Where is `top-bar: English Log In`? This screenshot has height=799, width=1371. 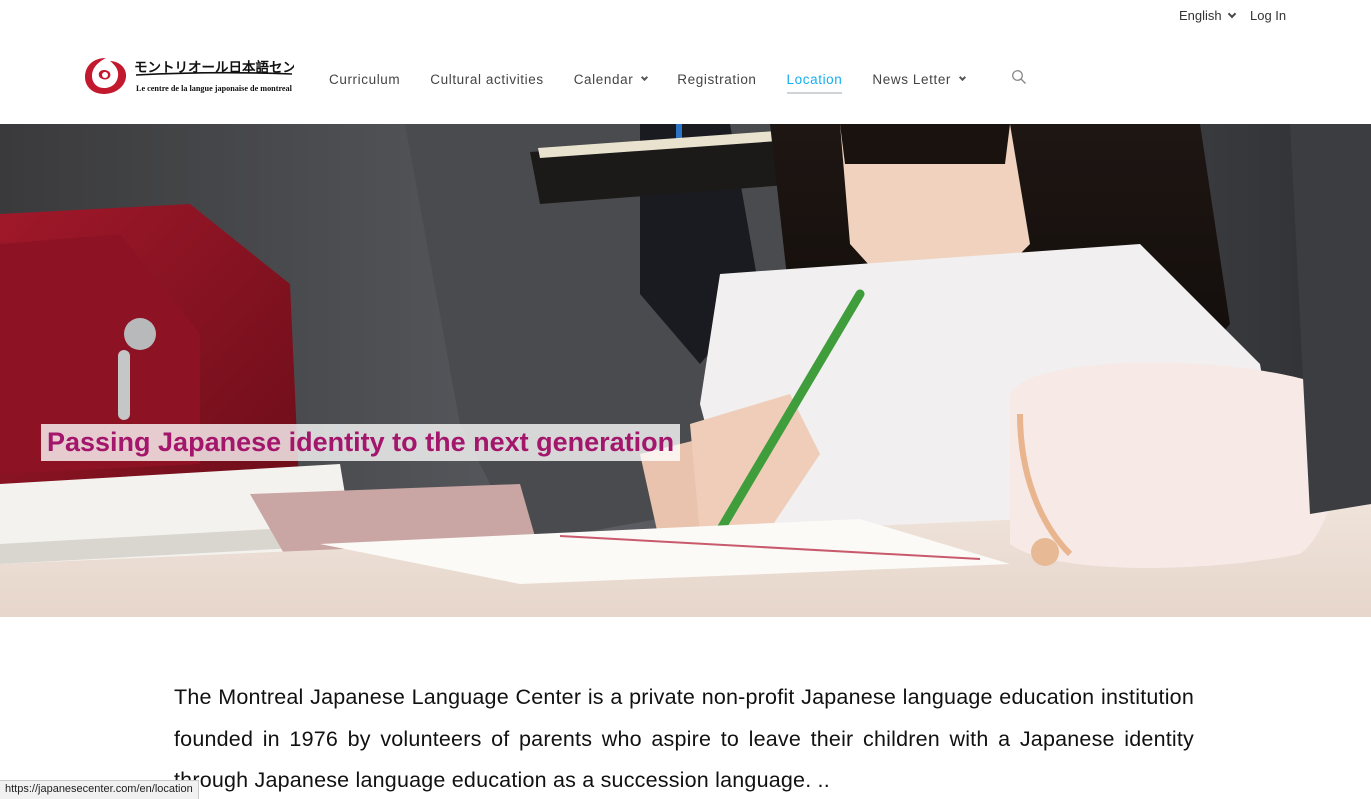 top-bar: English Log In is located at coordinates (685, 17).